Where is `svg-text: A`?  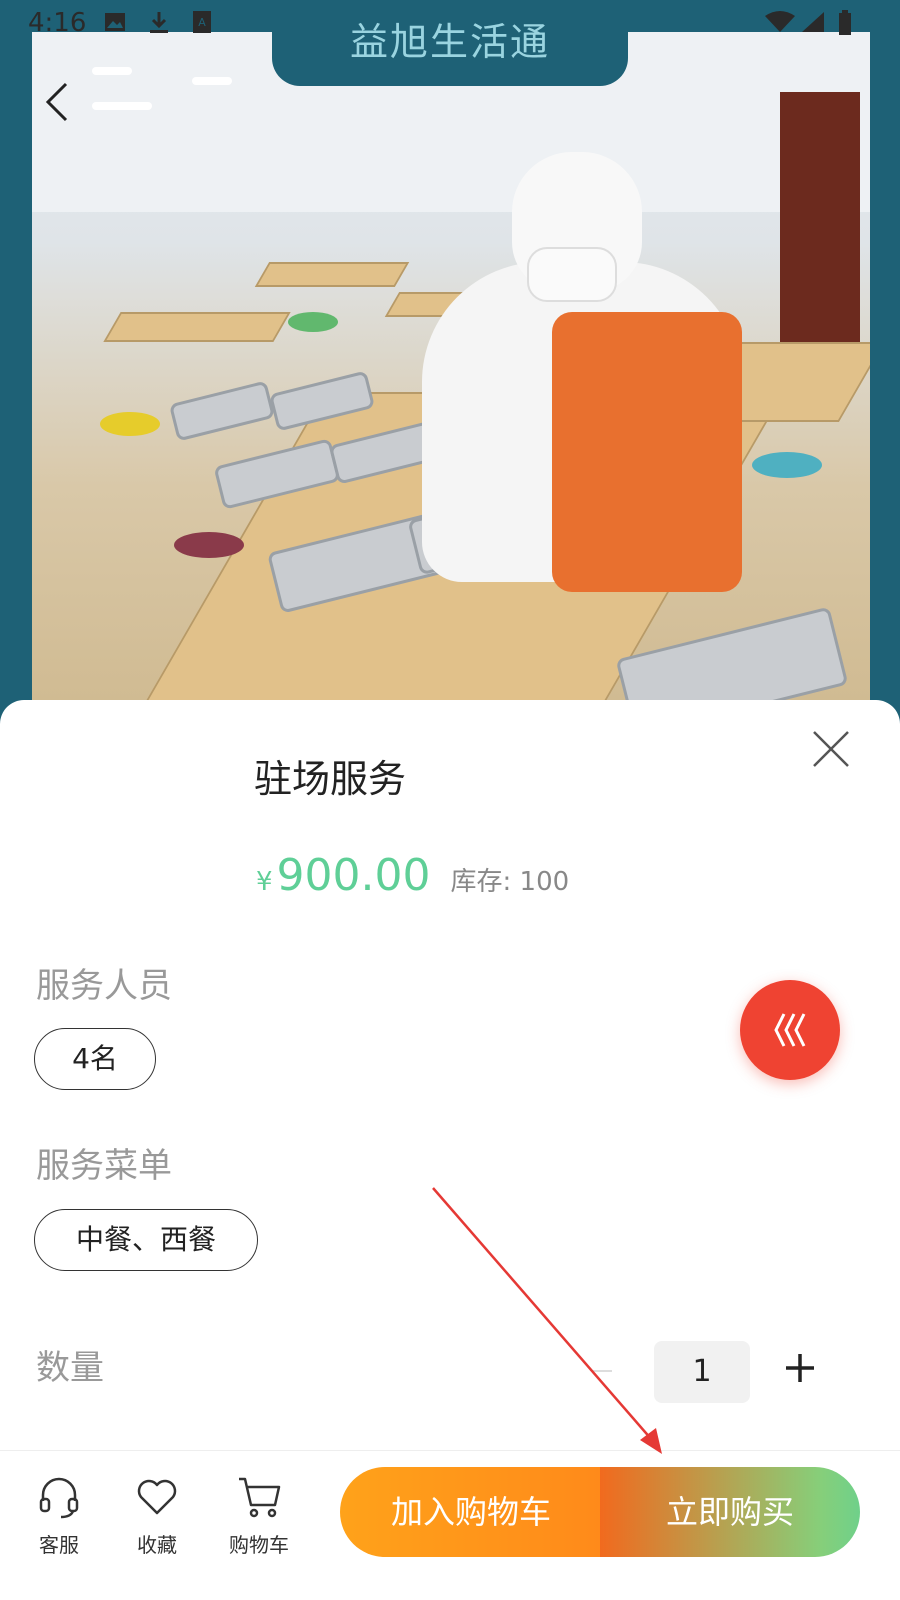
svg-text: A is located at coordinates (202, 22).